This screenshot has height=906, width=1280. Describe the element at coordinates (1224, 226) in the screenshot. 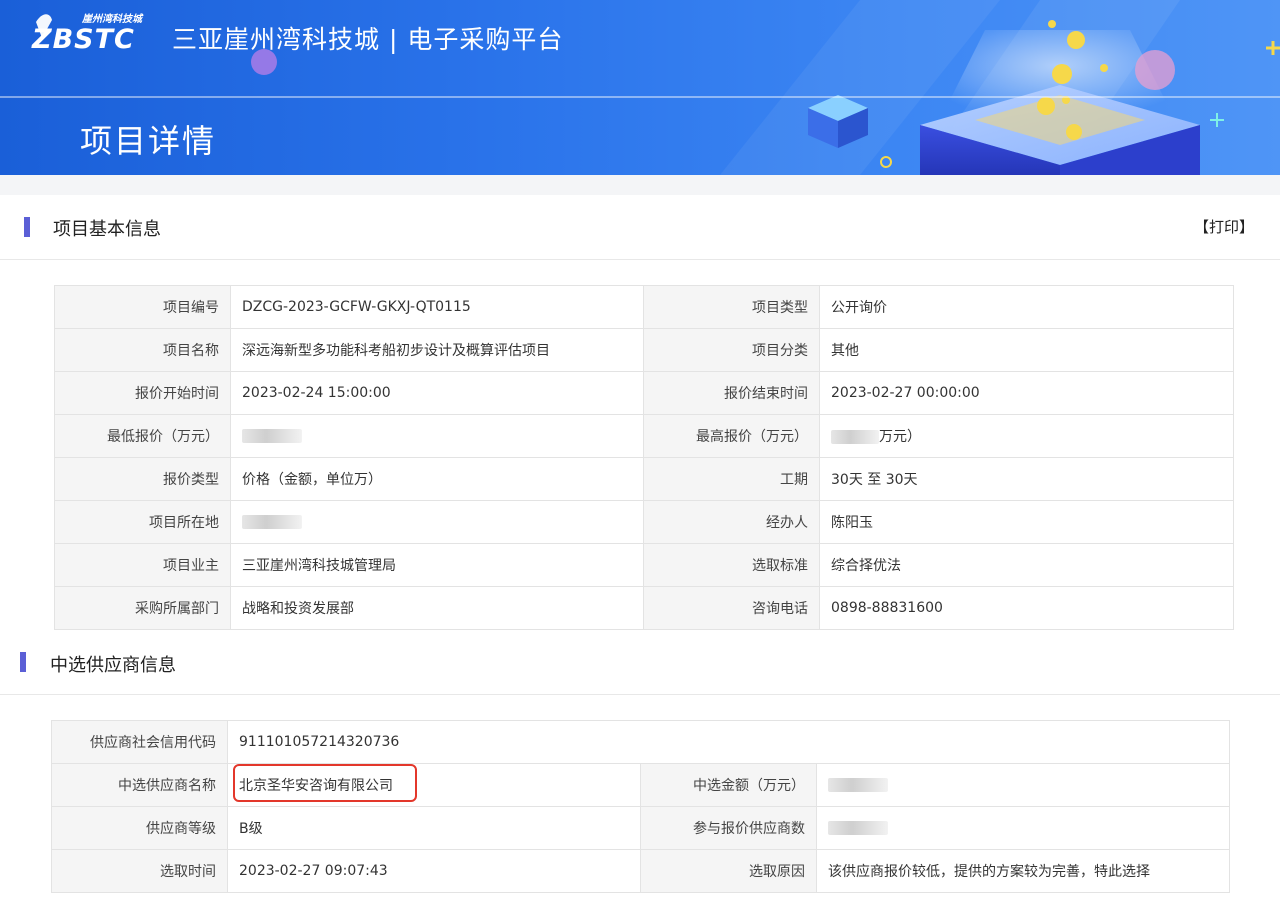

I see `print-button: 【打印】` at that location.